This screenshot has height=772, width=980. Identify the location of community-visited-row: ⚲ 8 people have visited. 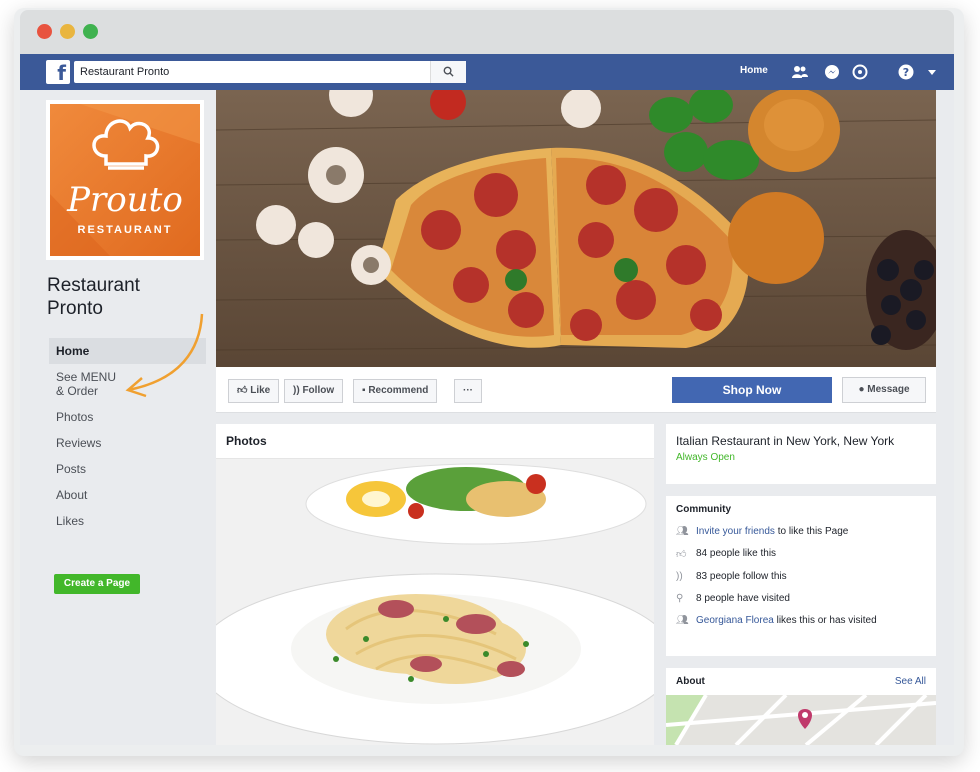
(801, 599).